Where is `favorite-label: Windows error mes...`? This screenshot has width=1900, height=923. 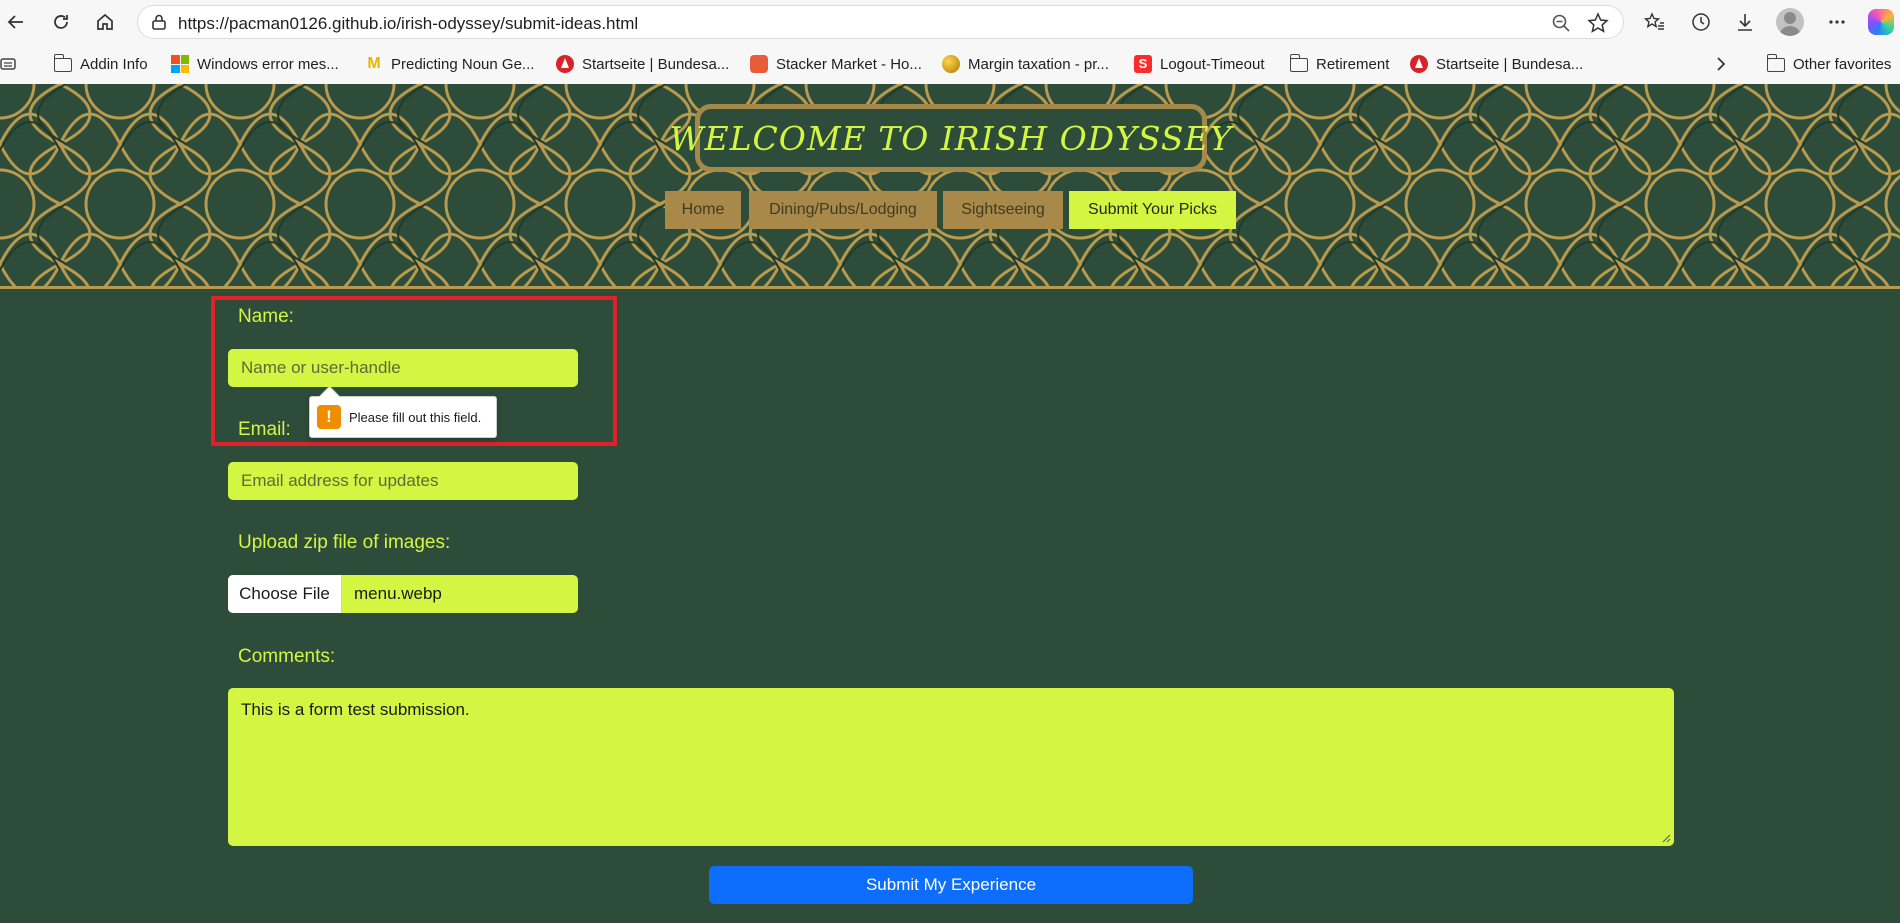 favorite-label: Windows error mes... is located at coordinates (268, 64).